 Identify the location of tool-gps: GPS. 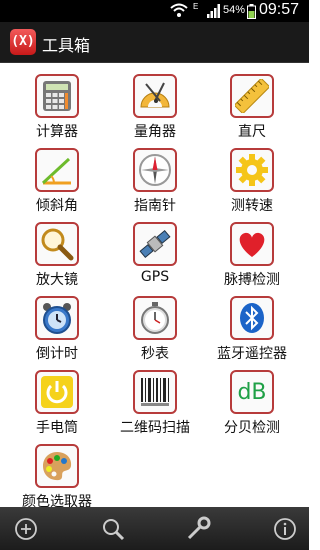
(155, 253).